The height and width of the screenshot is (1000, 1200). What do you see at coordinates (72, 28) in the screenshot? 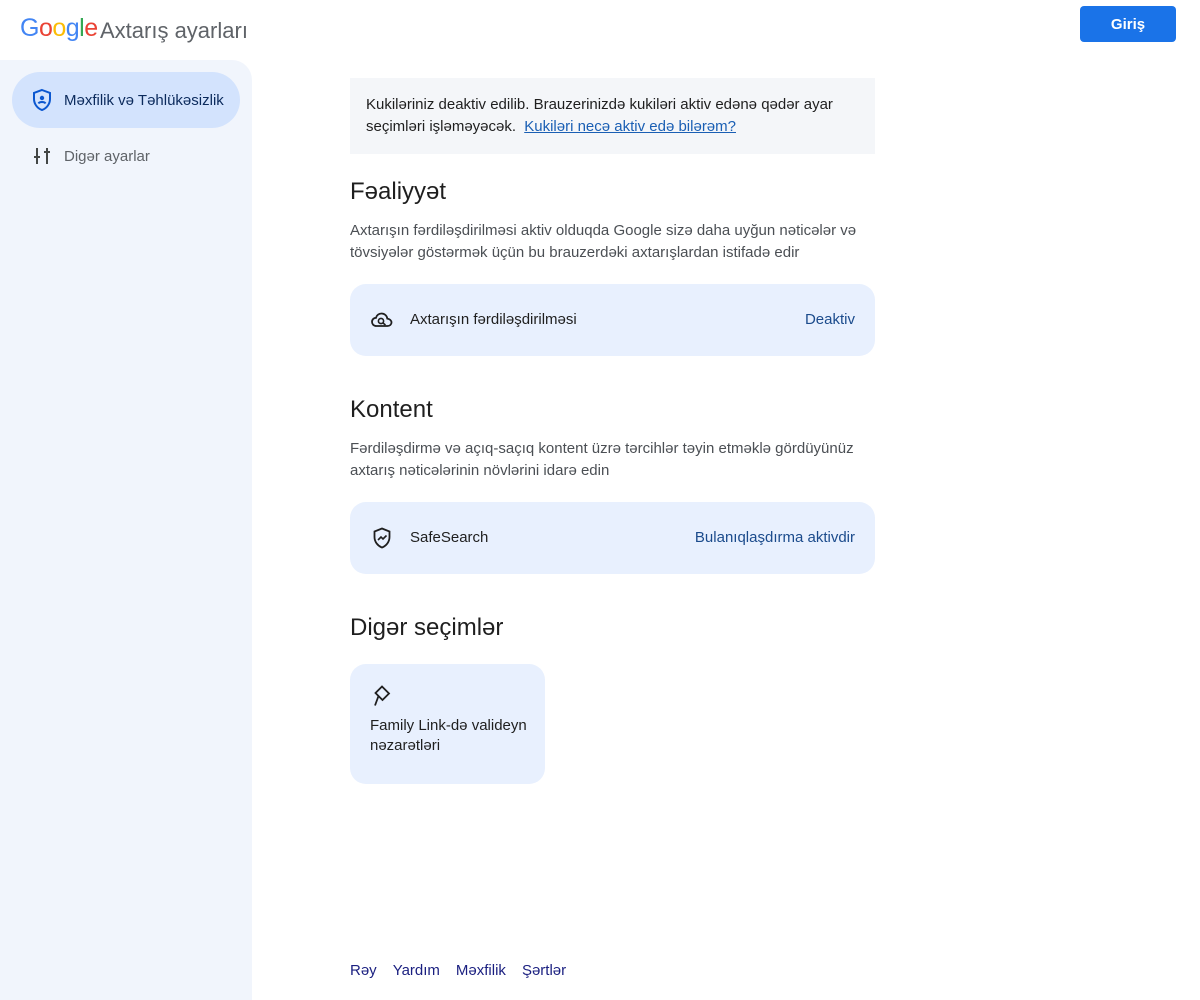
I see `logo-letter: g` at bounding box center [72, 28].